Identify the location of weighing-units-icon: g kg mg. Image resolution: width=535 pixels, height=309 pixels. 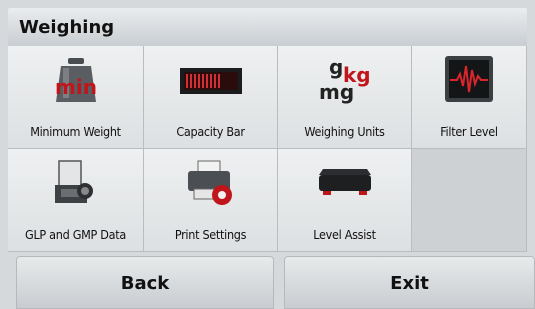
(345, 79).